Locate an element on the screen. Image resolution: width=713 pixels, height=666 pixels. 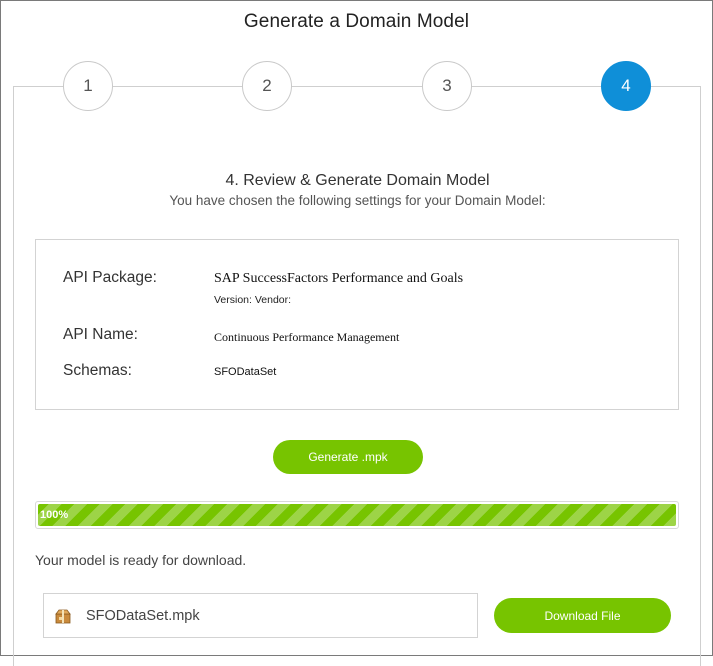
version-text: Version: Vendor: is located at coordinates (253, 300).